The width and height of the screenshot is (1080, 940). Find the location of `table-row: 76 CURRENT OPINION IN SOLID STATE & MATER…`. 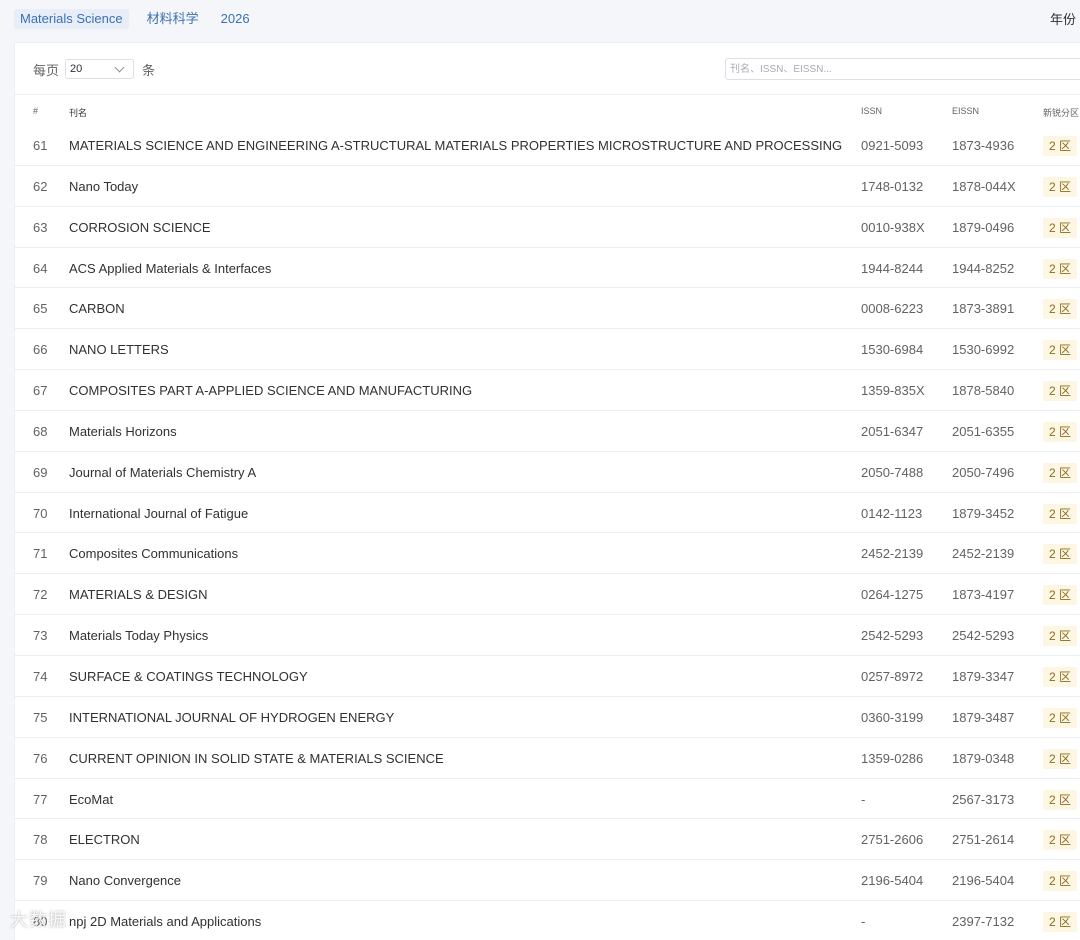

table-row: 76 CURRENT OPINION IN SOLID STATE & MATER… is located at coordinates (547, 758).